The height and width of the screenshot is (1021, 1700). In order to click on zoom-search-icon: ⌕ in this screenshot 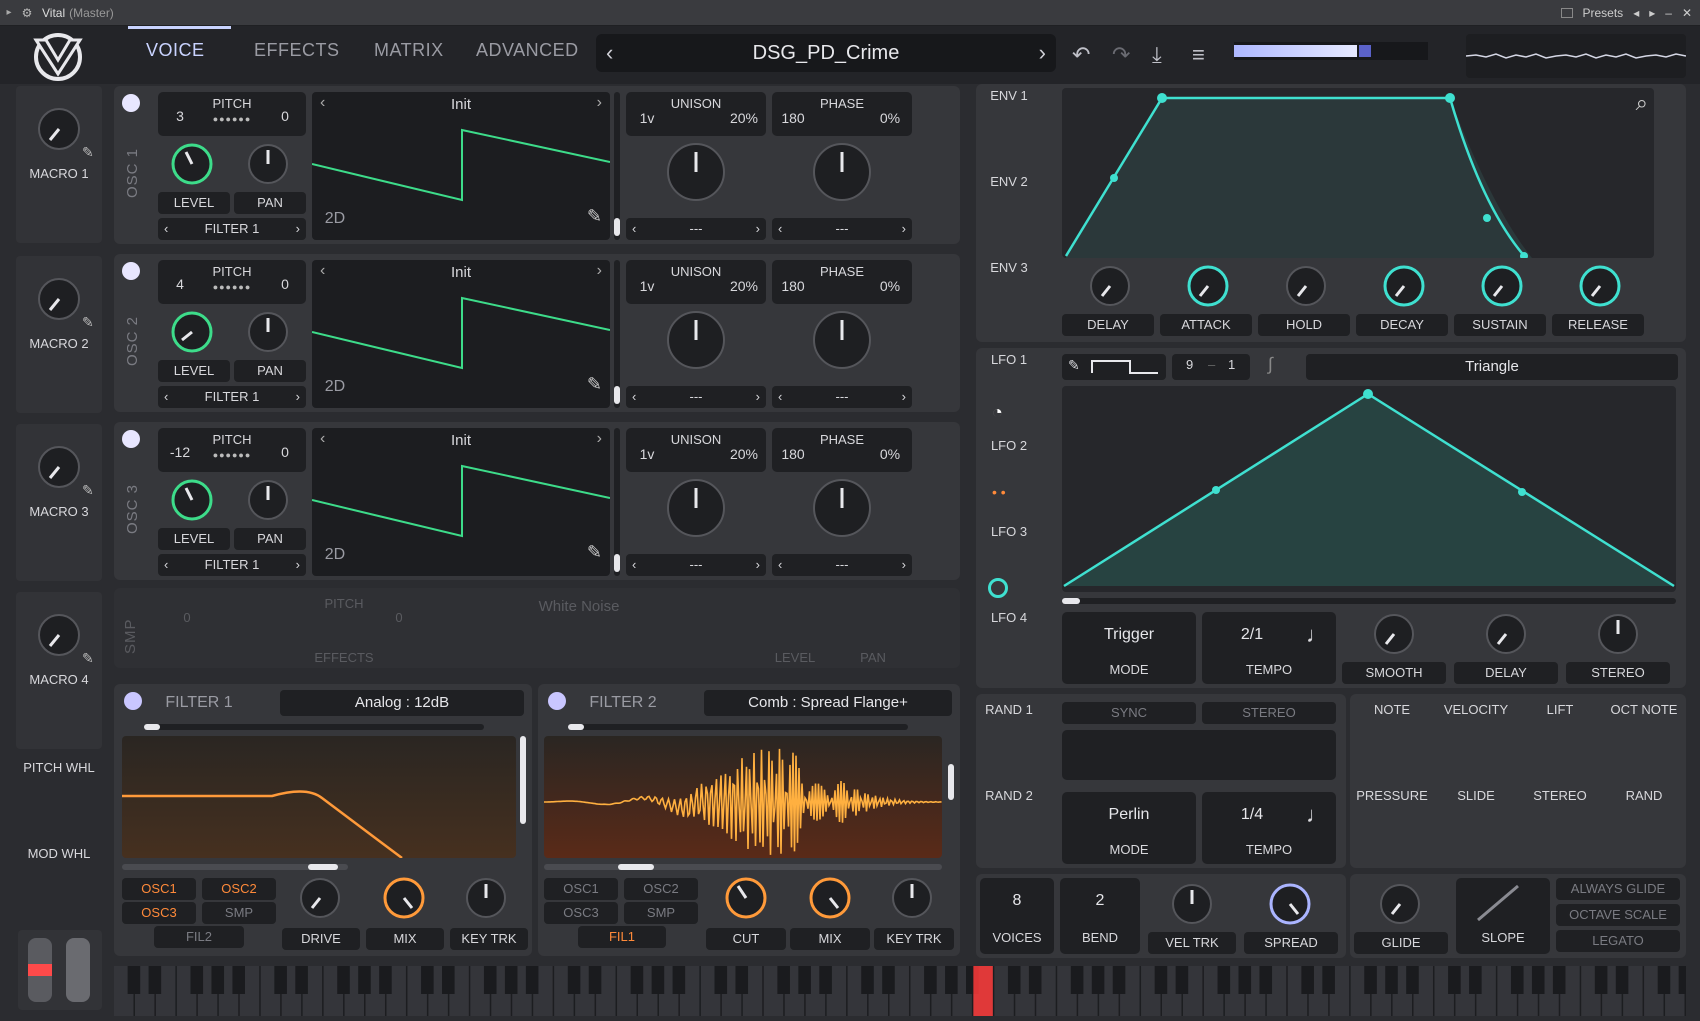, I will do `click(1642, 103)`.